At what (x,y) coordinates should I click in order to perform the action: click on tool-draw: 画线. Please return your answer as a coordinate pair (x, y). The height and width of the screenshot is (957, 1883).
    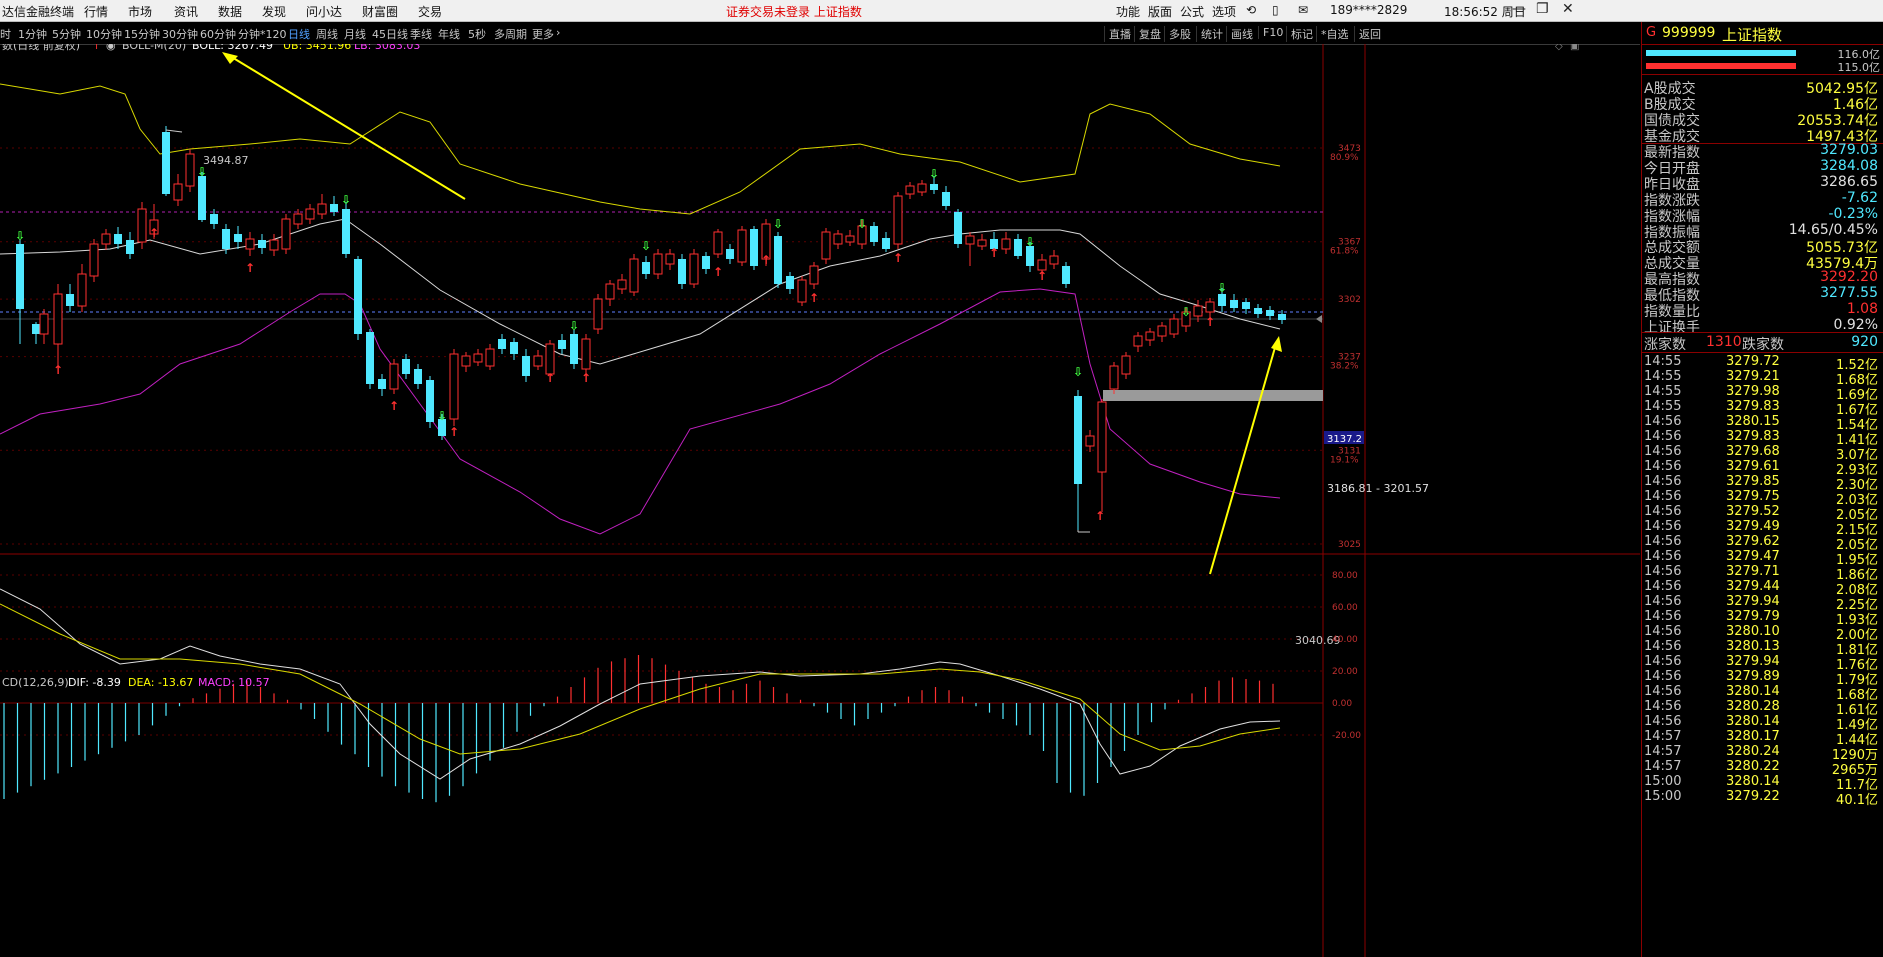
    Looking at the image, I should click on (1239, 34).